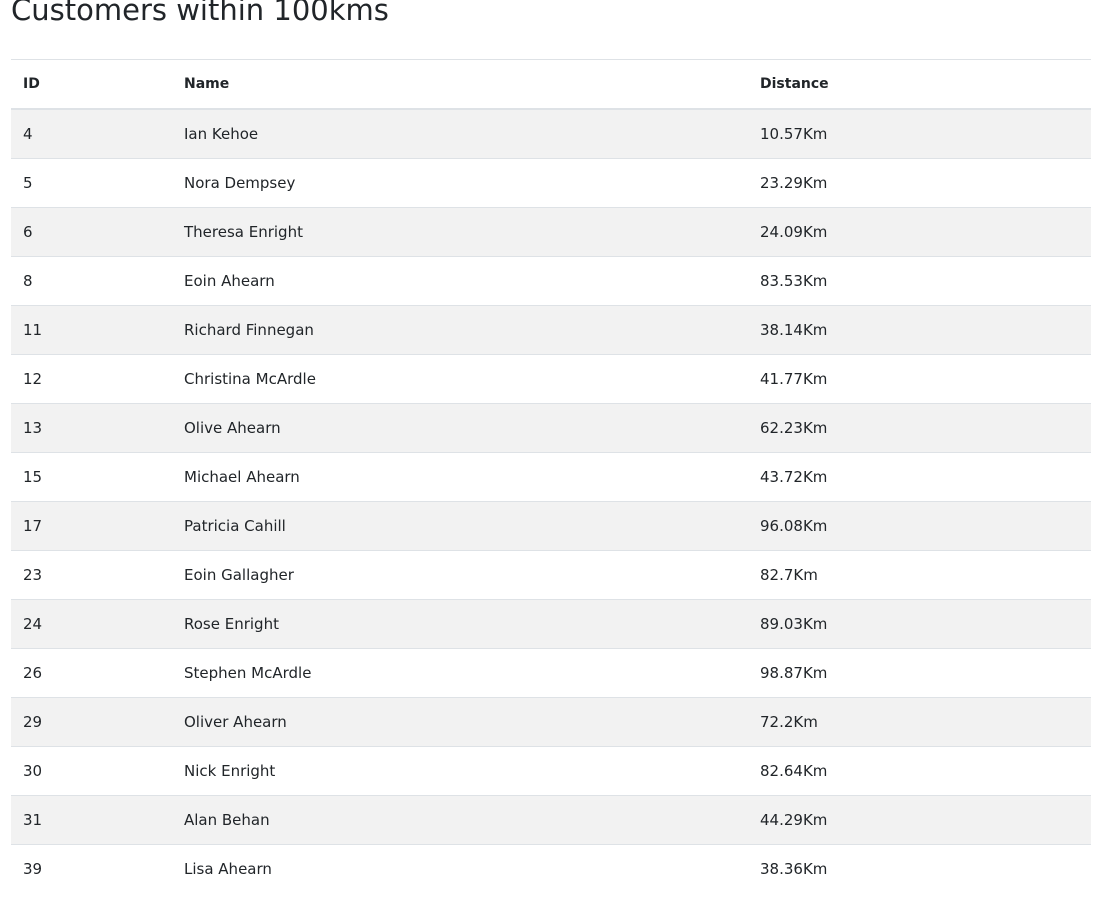  I want to click on cell-distance: 82.7Km, so click(919, 575).